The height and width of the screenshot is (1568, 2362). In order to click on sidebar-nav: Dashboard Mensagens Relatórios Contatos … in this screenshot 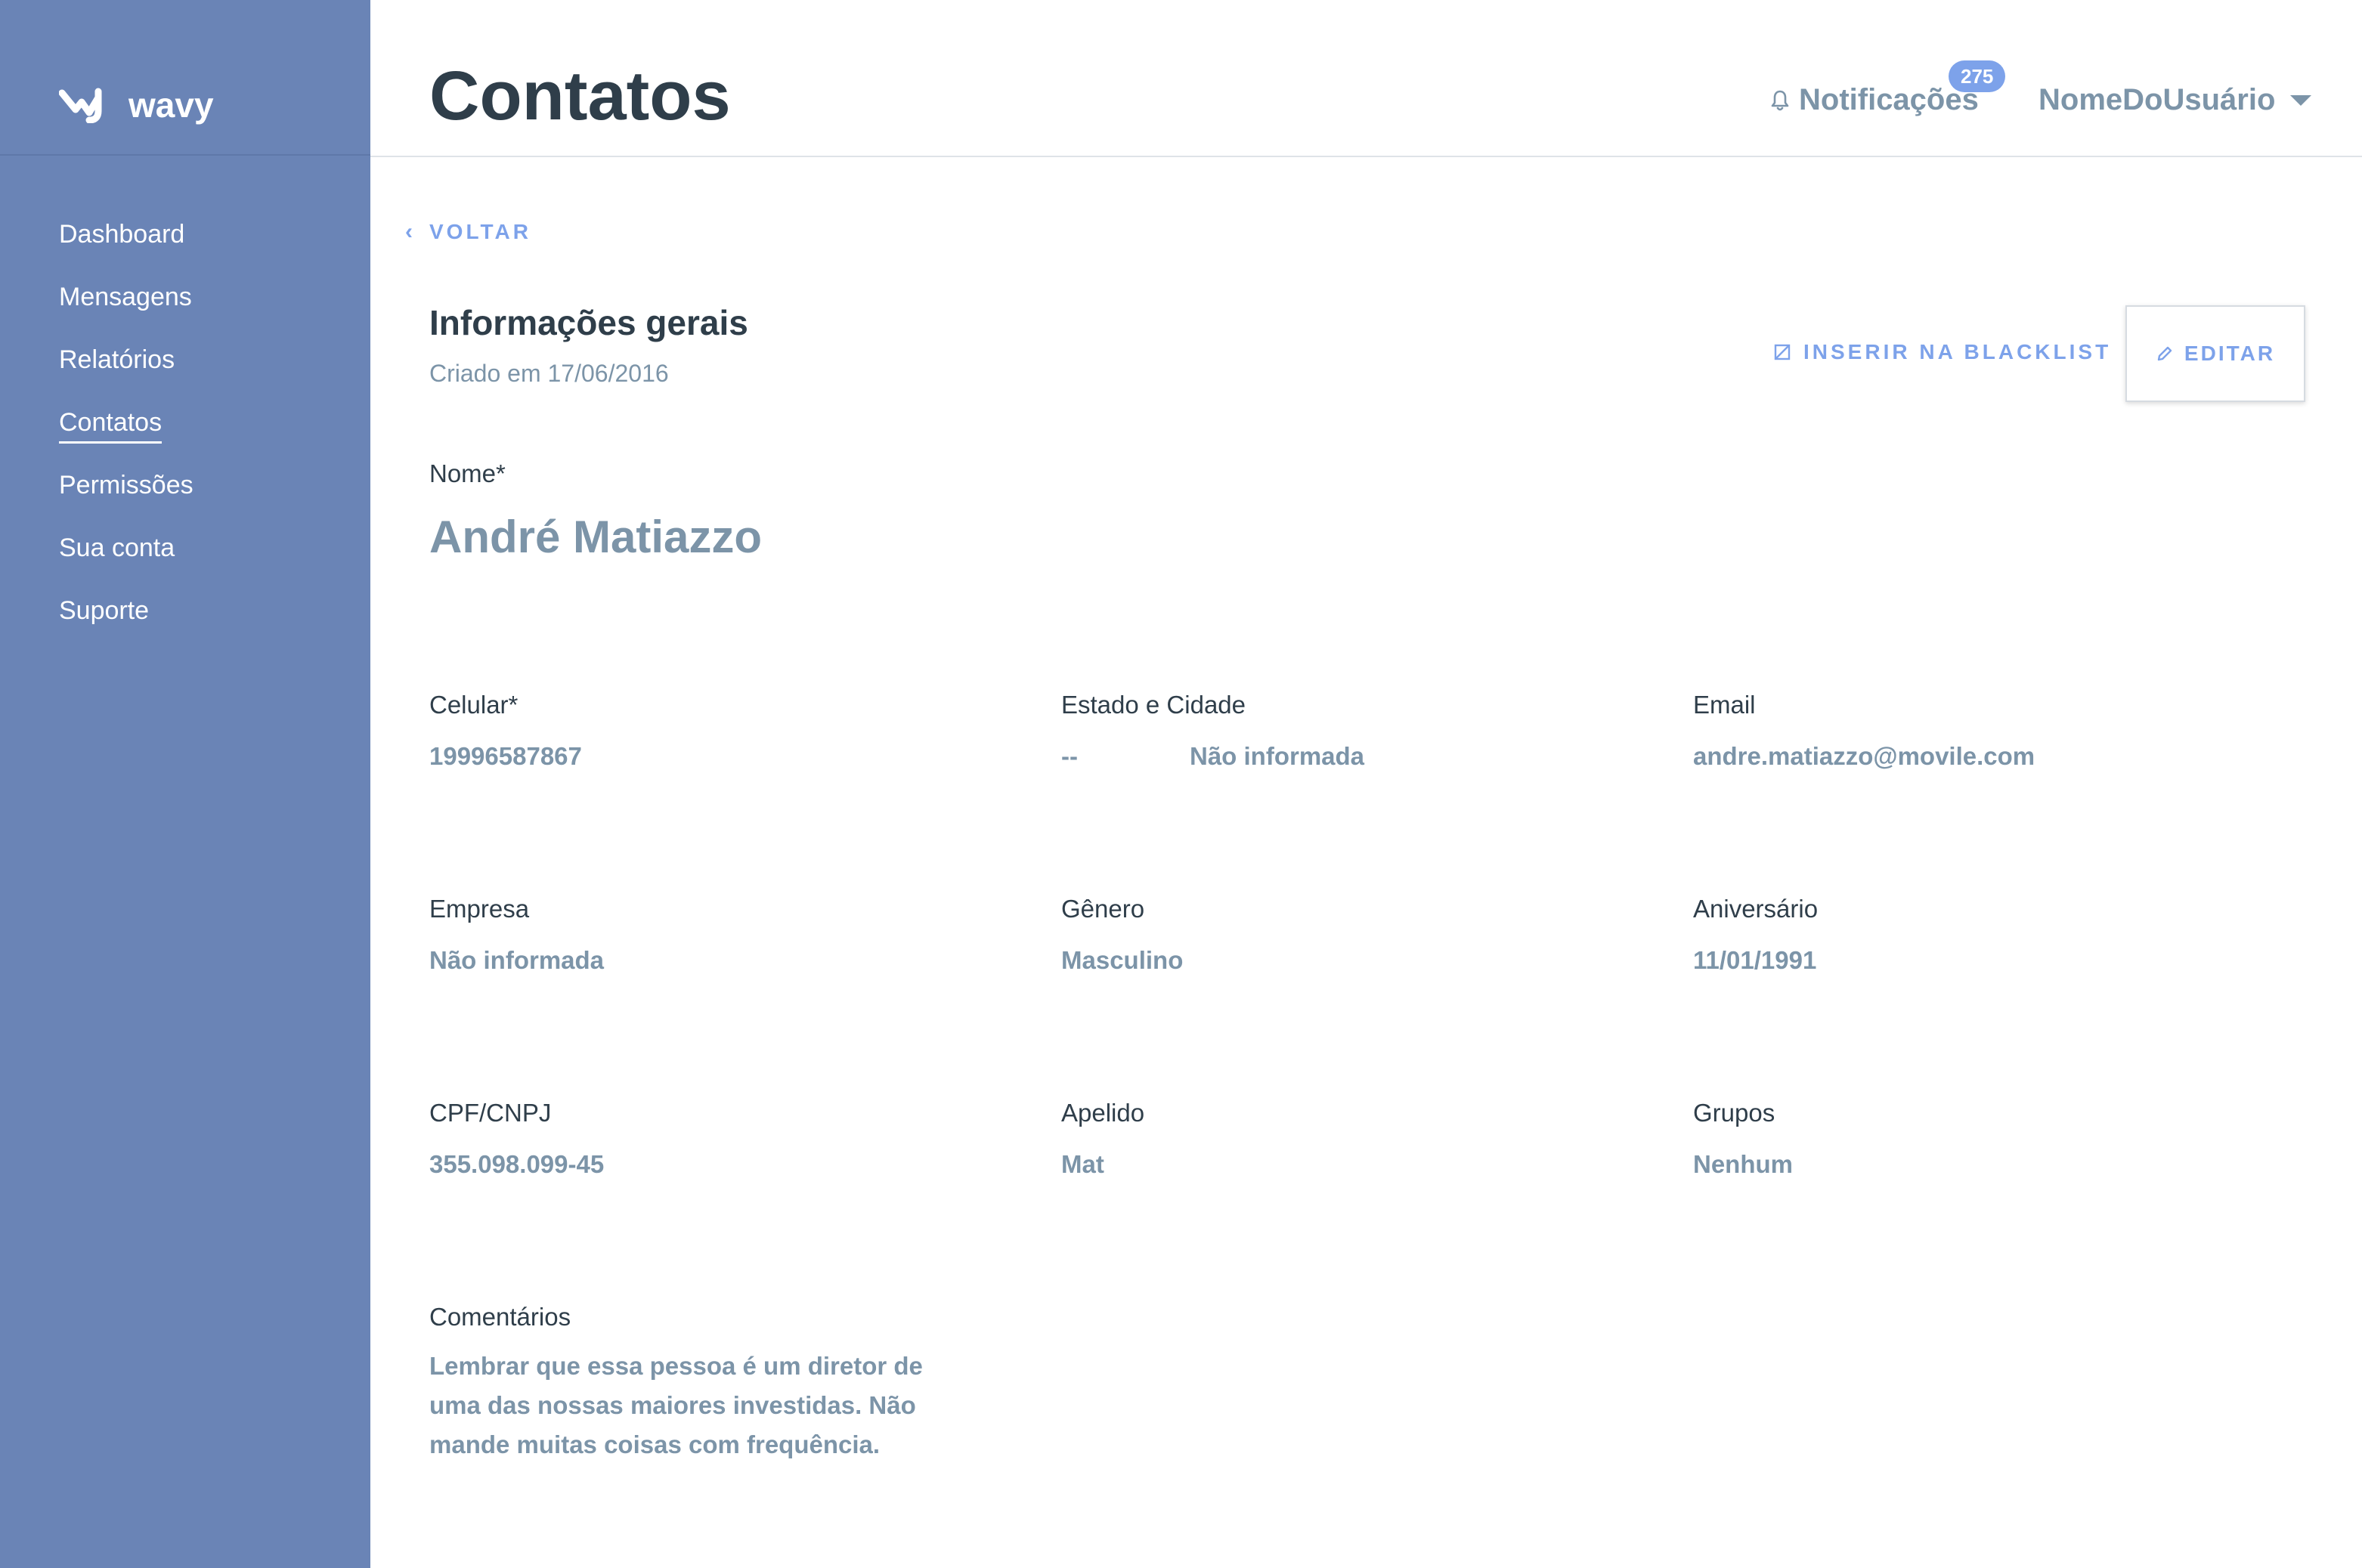, I will do `click(126, 432)`.